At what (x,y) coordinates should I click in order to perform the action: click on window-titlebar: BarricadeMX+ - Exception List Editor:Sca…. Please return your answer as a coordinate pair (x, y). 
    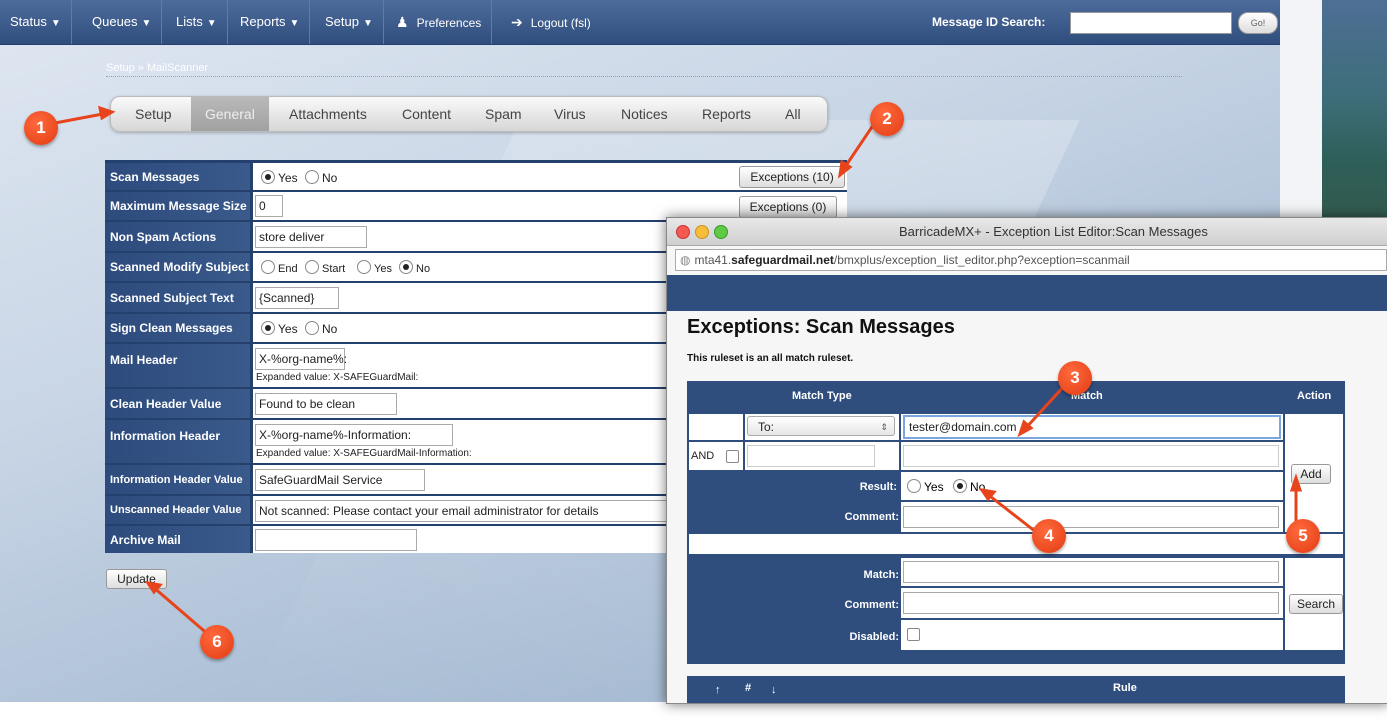
    Looking at the image, I should click on (1027, 232).